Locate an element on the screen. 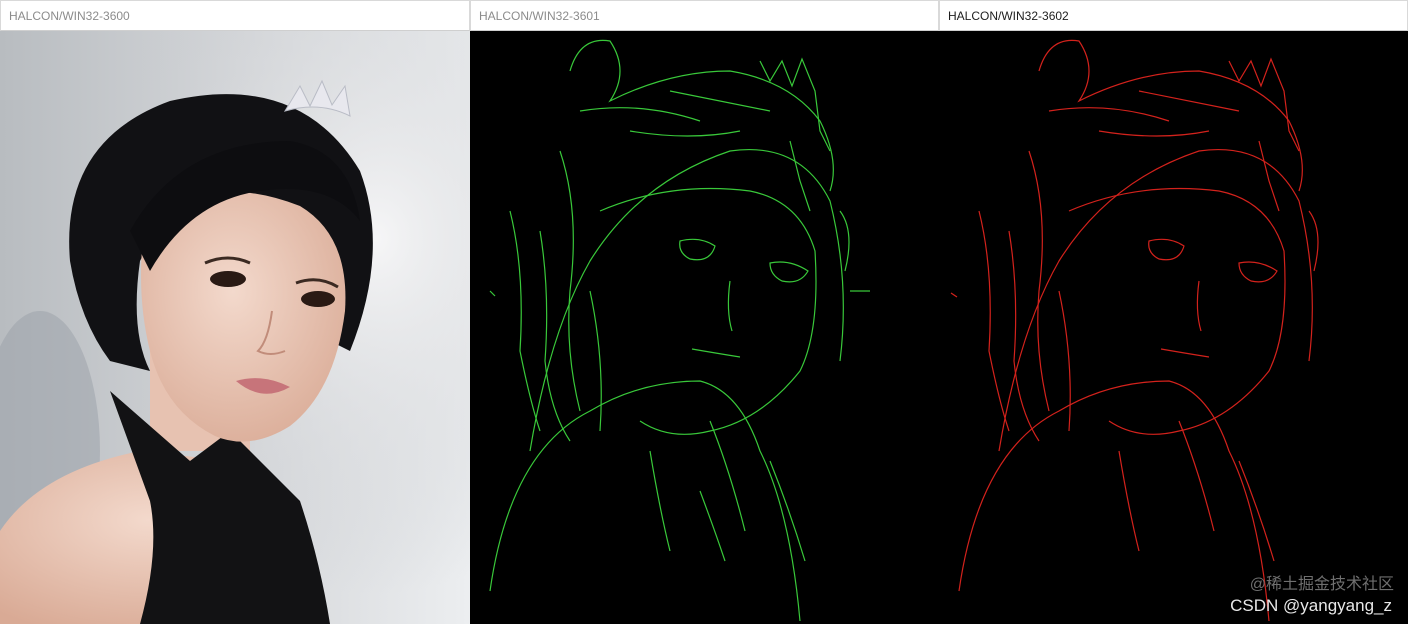 The width and height of the screenshot is (1408, 624). credit-text: CSDN @yangyang_z is located at coordinates (1311, 605).